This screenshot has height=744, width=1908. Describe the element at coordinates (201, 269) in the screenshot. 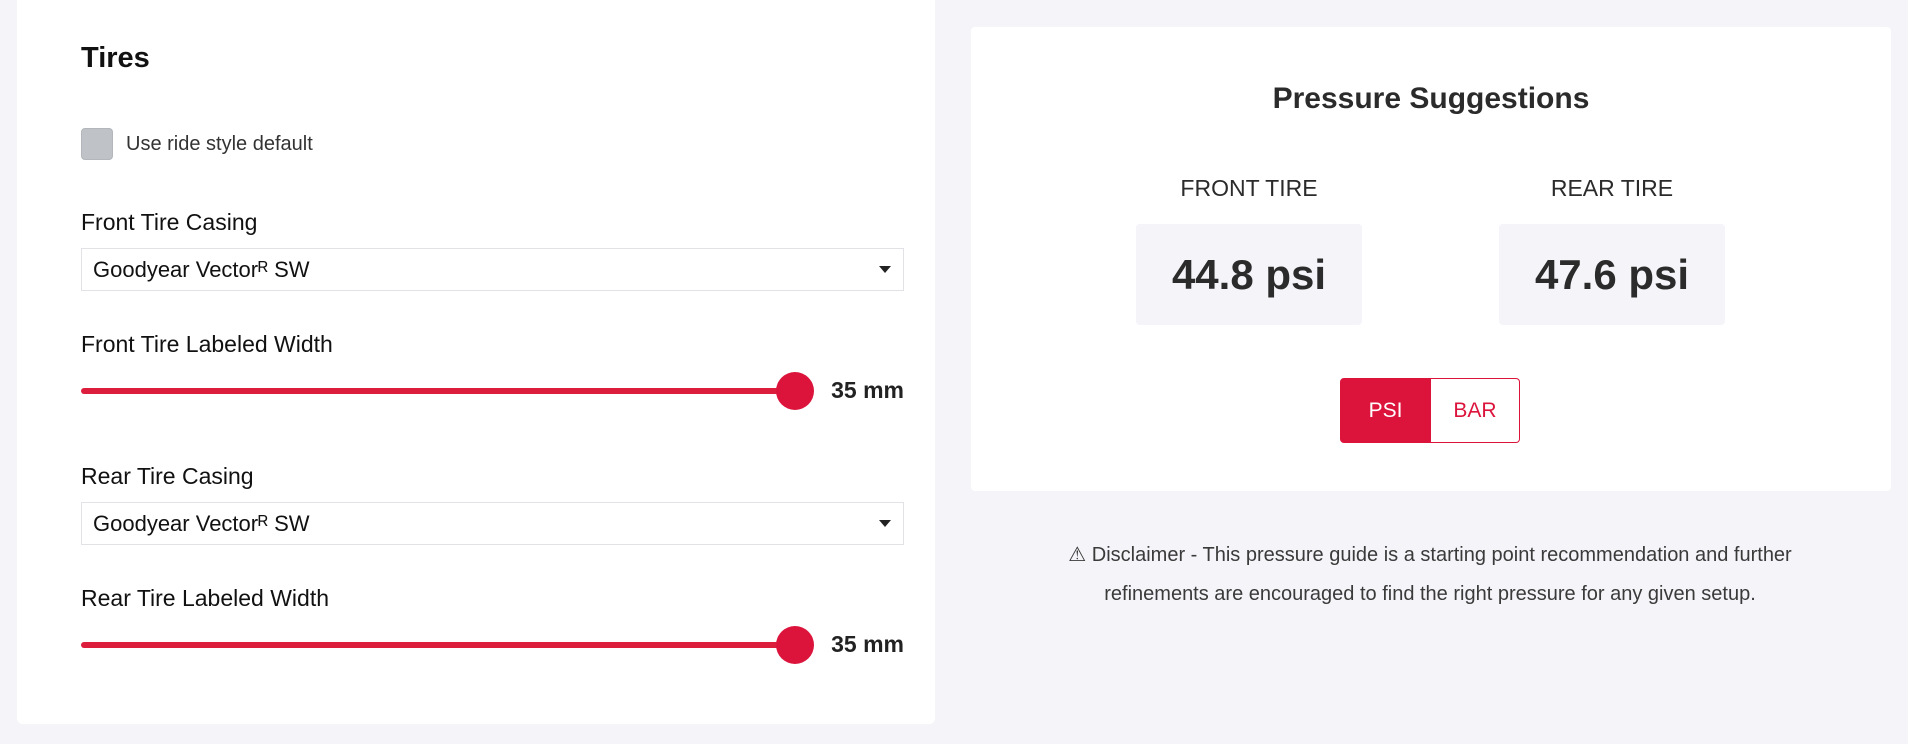

I see `front-casing-value: Goodyear Vectorᴿ SW` at that location.